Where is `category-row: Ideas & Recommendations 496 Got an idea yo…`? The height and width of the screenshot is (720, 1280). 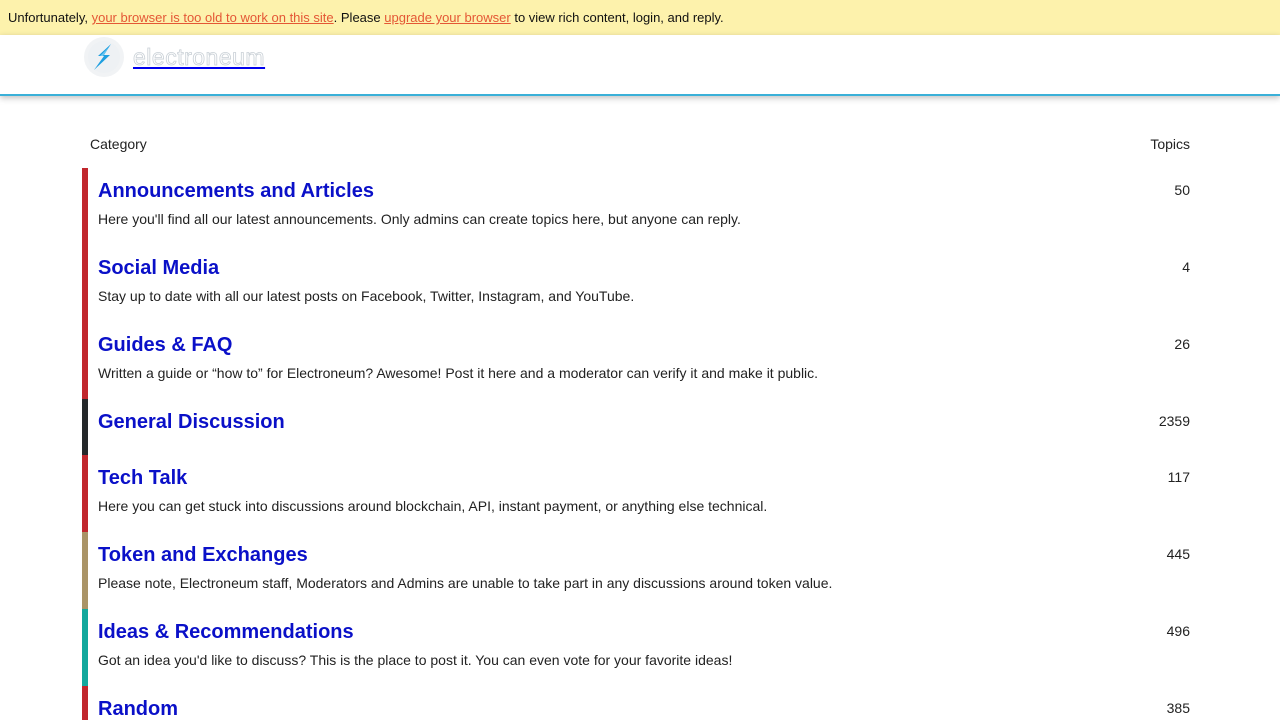
category-row: Ideas & Recommendations 496 Got an idea yo… is located at coordinates (640, 647).